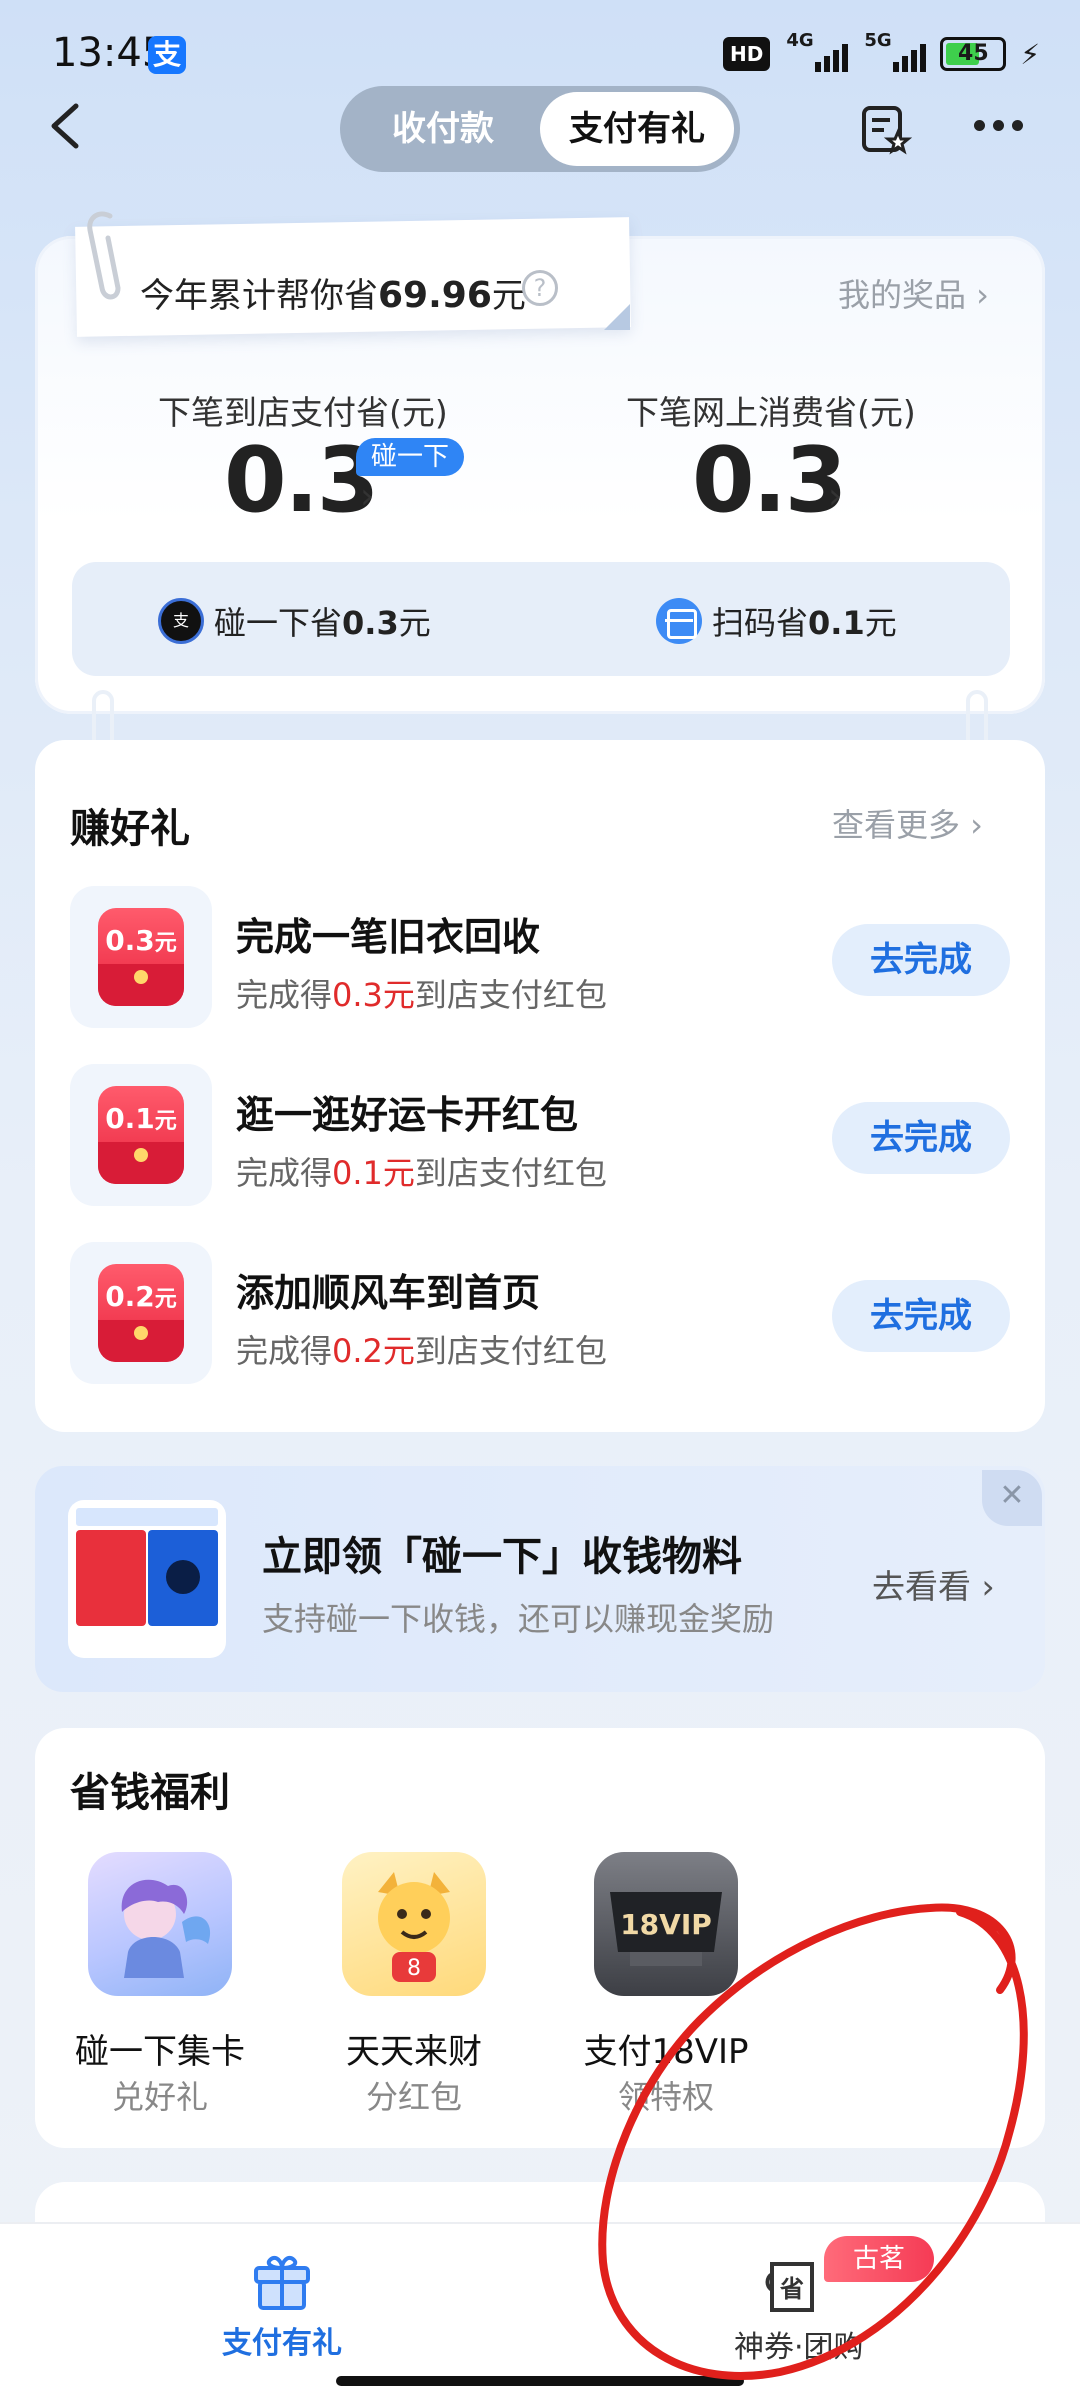 The height and width of the screenshot is (2400, 1080). Describe the element at coordinates (679, 621) in the screenshot. I see `scan-icon` at that location.